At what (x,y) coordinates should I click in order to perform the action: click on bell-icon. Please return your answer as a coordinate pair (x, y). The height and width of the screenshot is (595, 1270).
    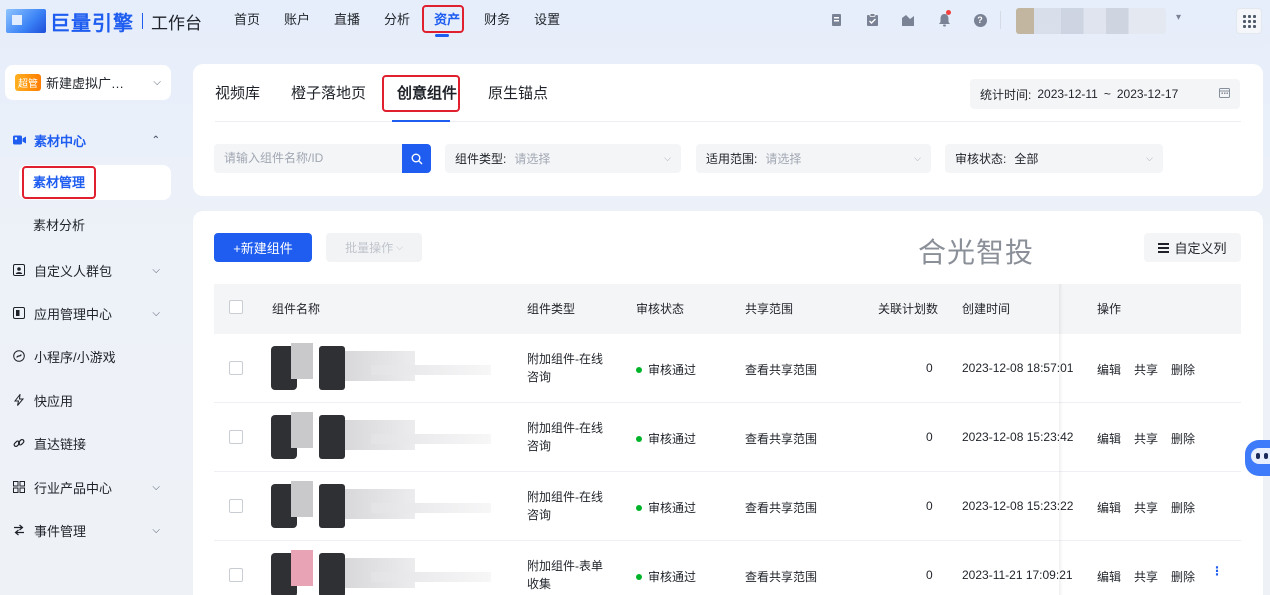
    Looking at the image, I should click on (944, 20).